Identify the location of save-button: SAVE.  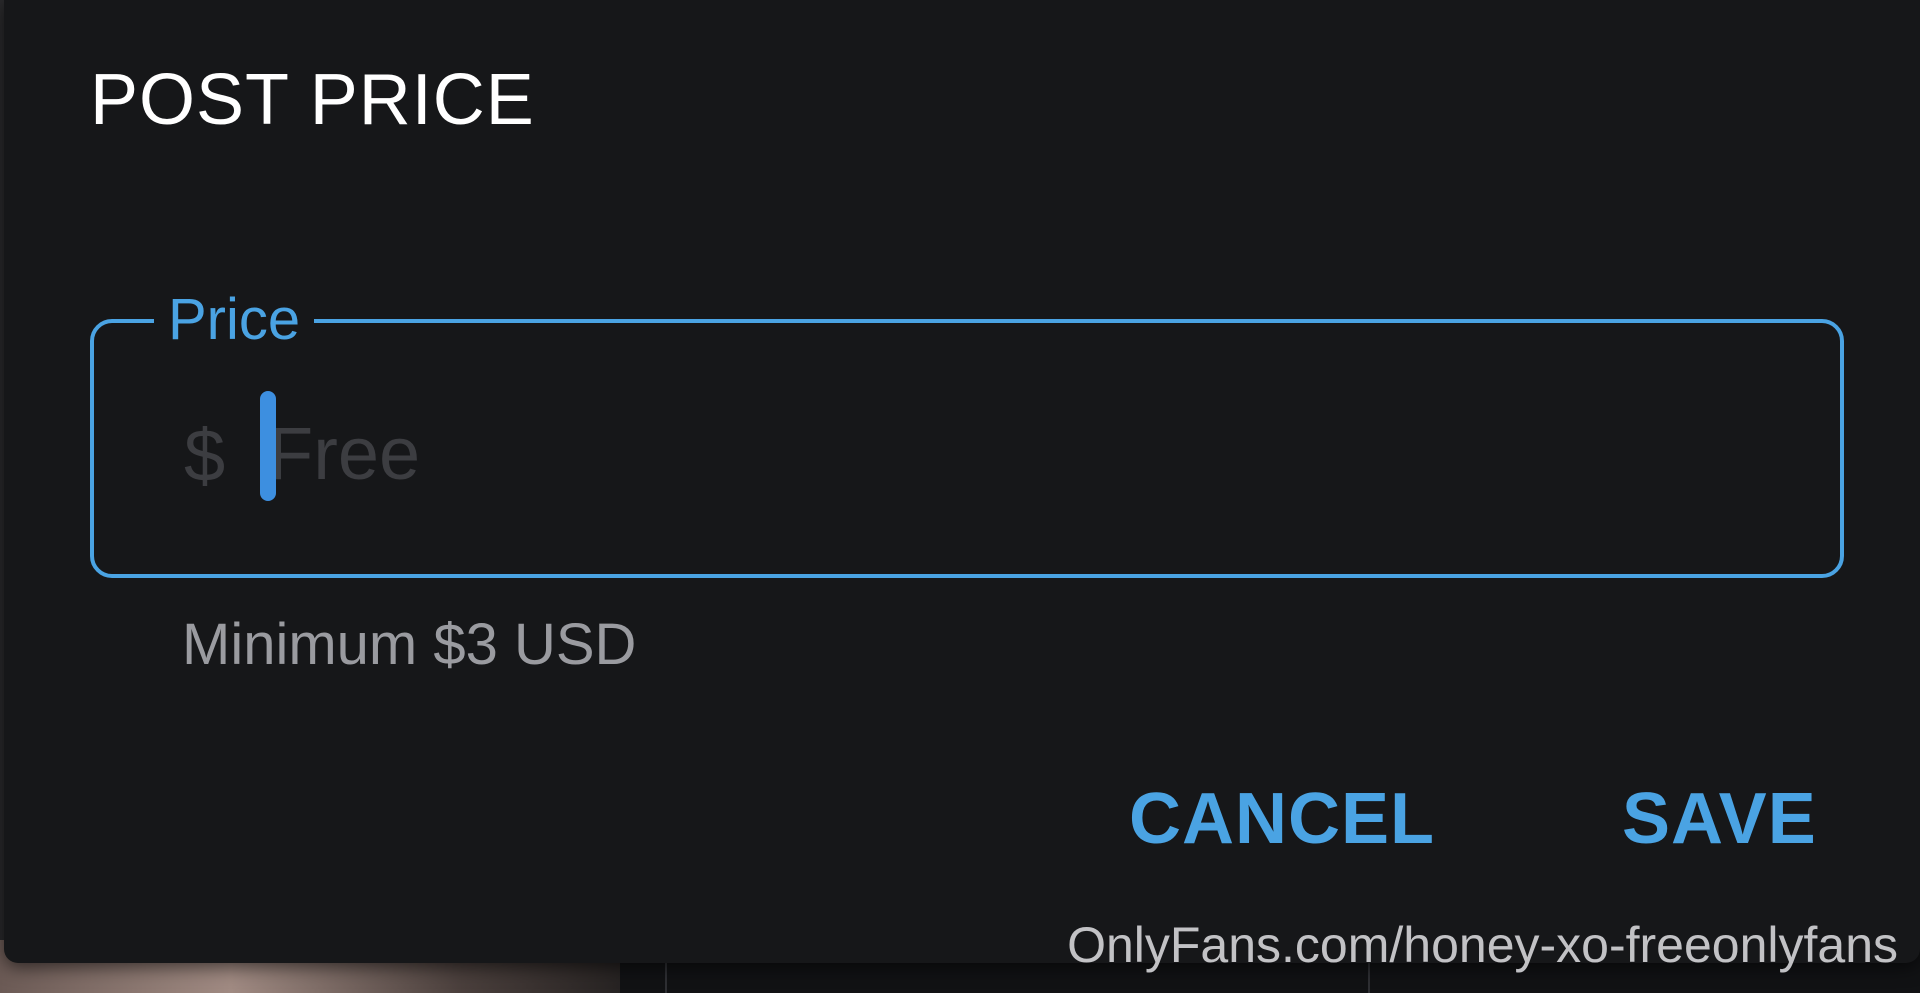
(1719, 819).